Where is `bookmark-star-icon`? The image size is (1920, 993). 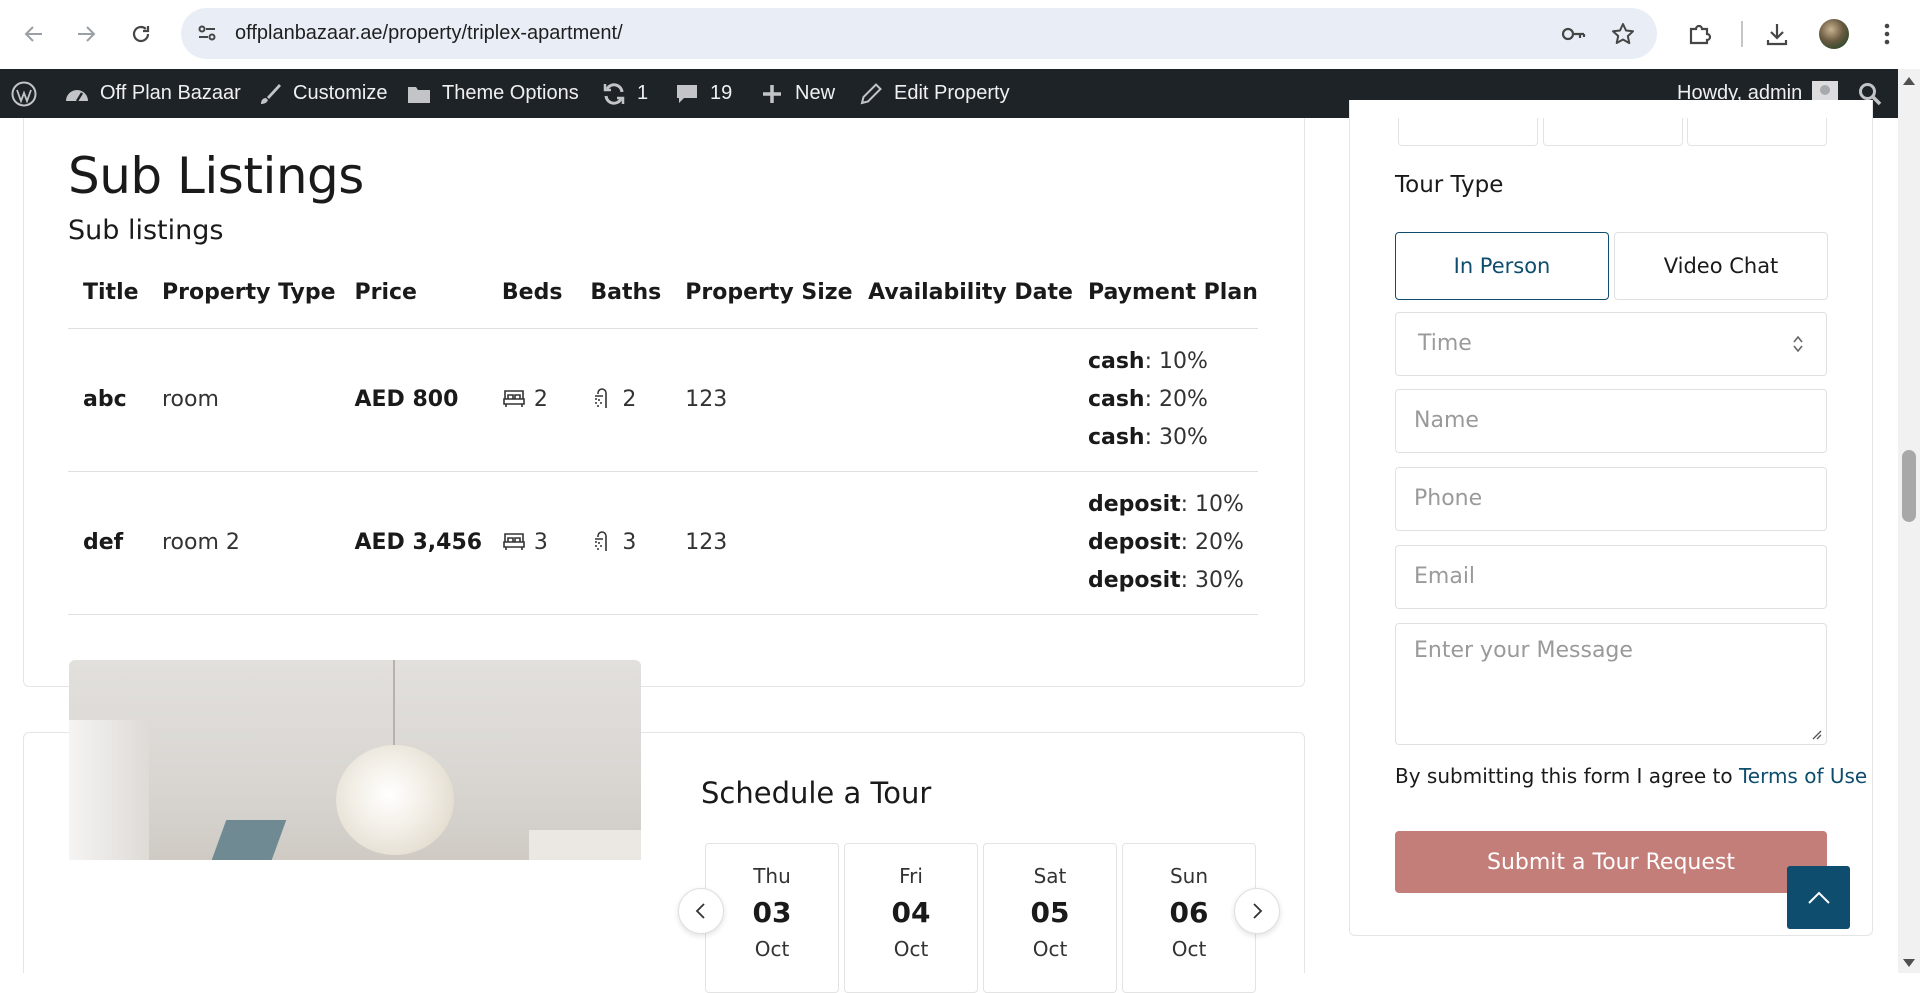 bookmark-star-icon is located at coordinates (1623, 34).